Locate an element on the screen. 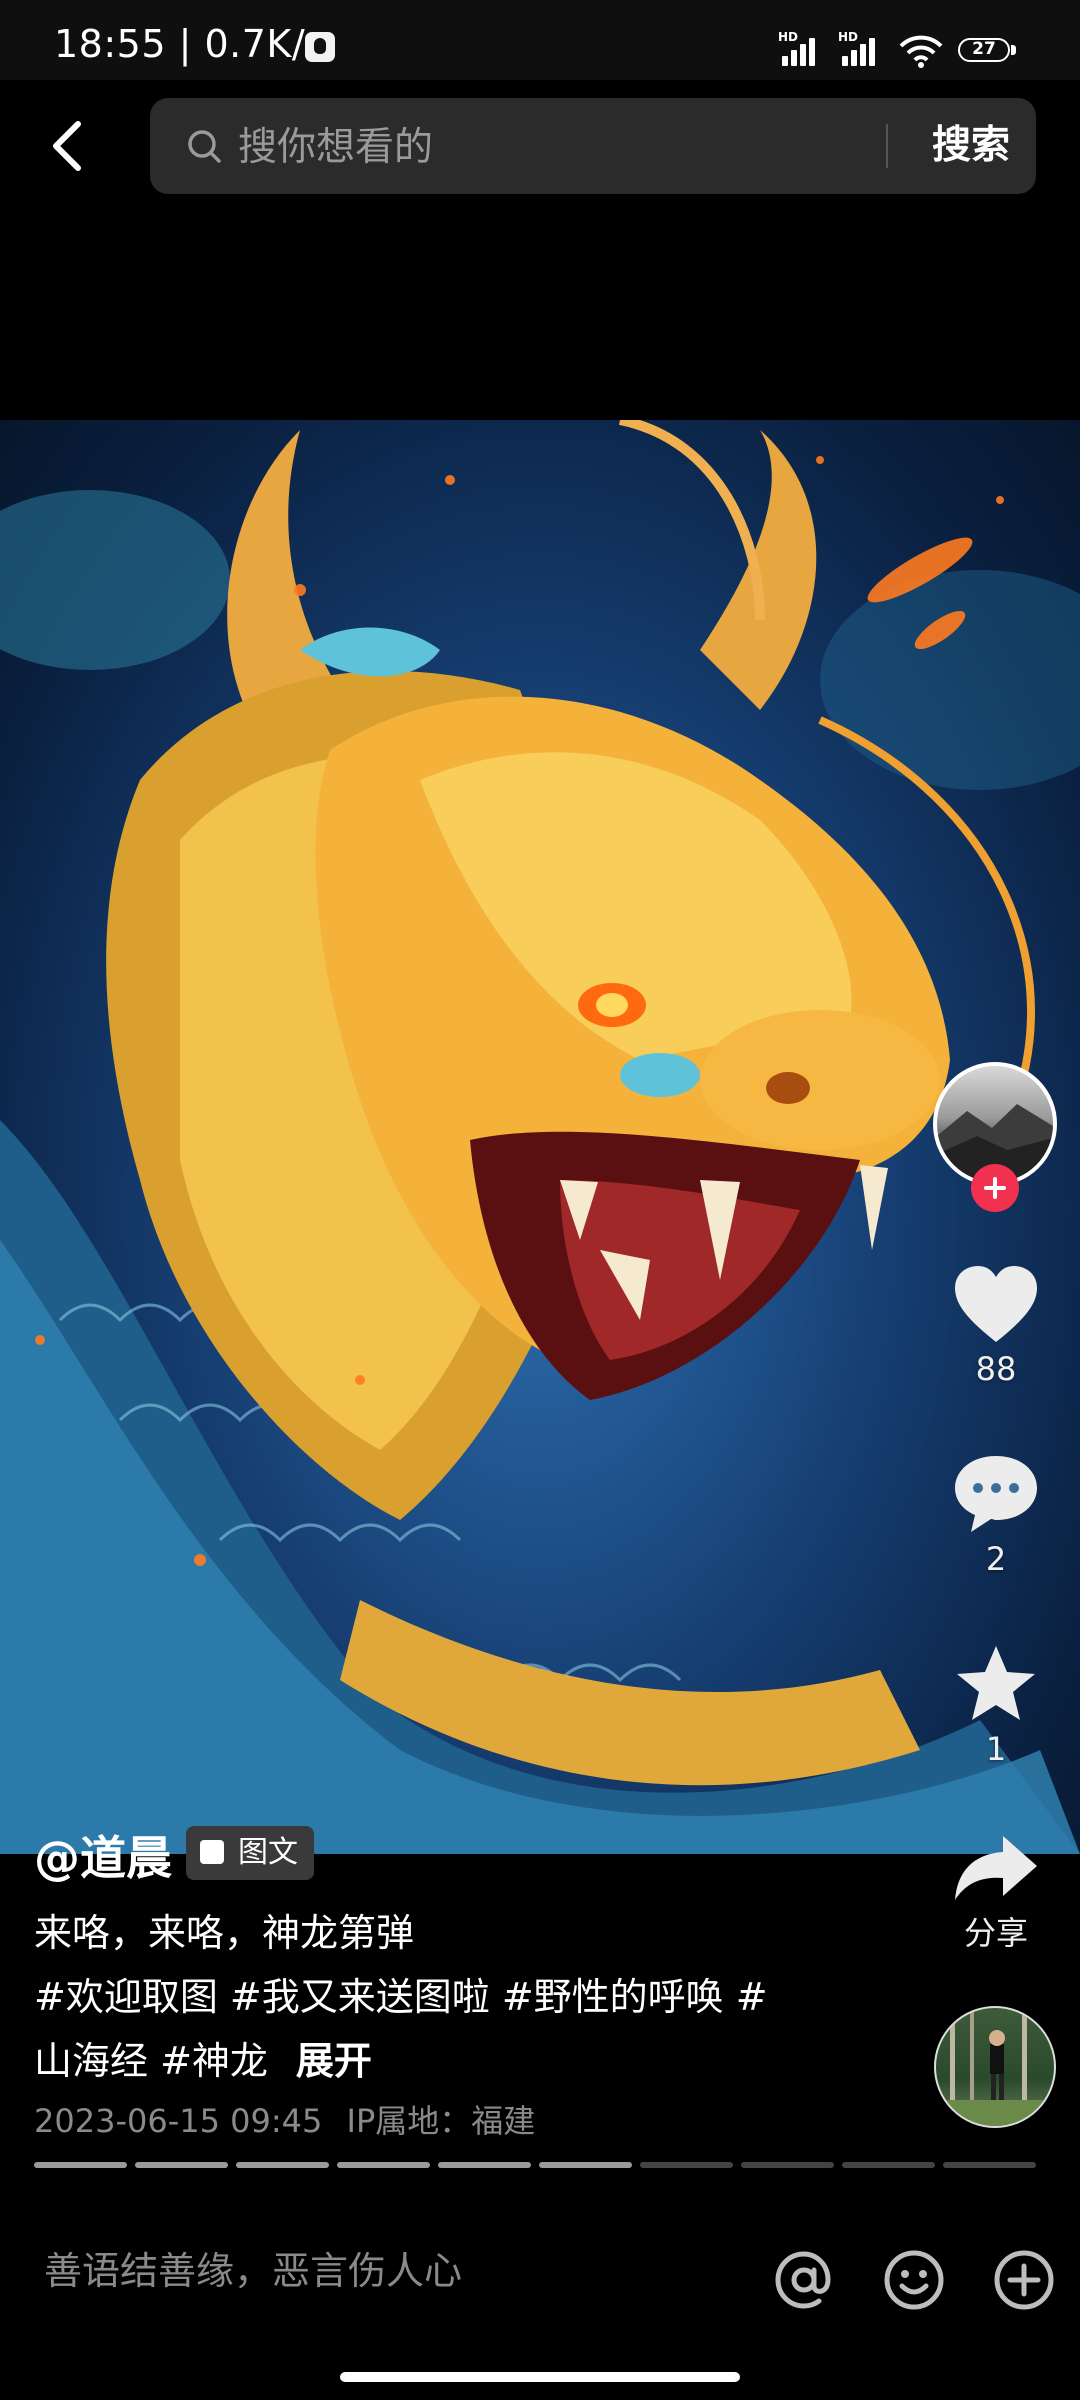 The height and width of the screenshot is (2400, 1080). wifi-icon is located at coordinates (921, 51).